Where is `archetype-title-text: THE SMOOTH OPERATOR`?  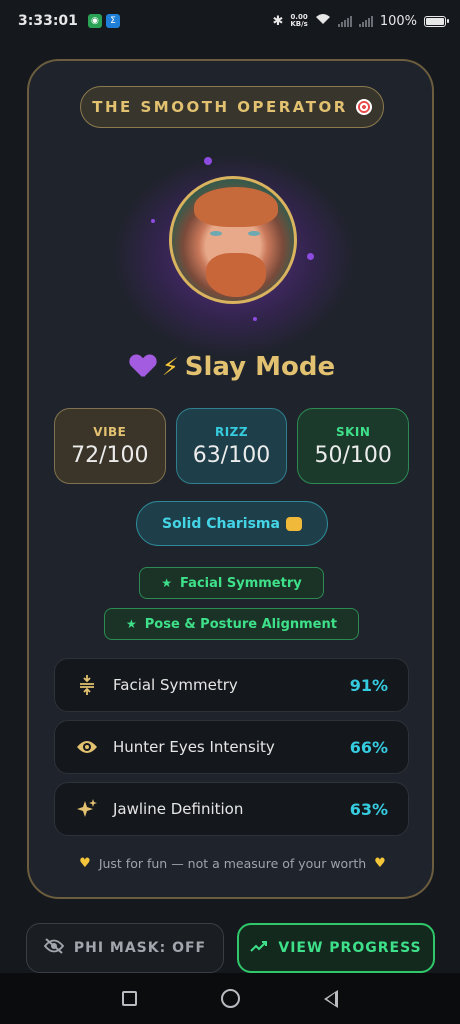 archetype-title-text: THE SMOOTH OPERATOR is located at coordinates (220, 107).